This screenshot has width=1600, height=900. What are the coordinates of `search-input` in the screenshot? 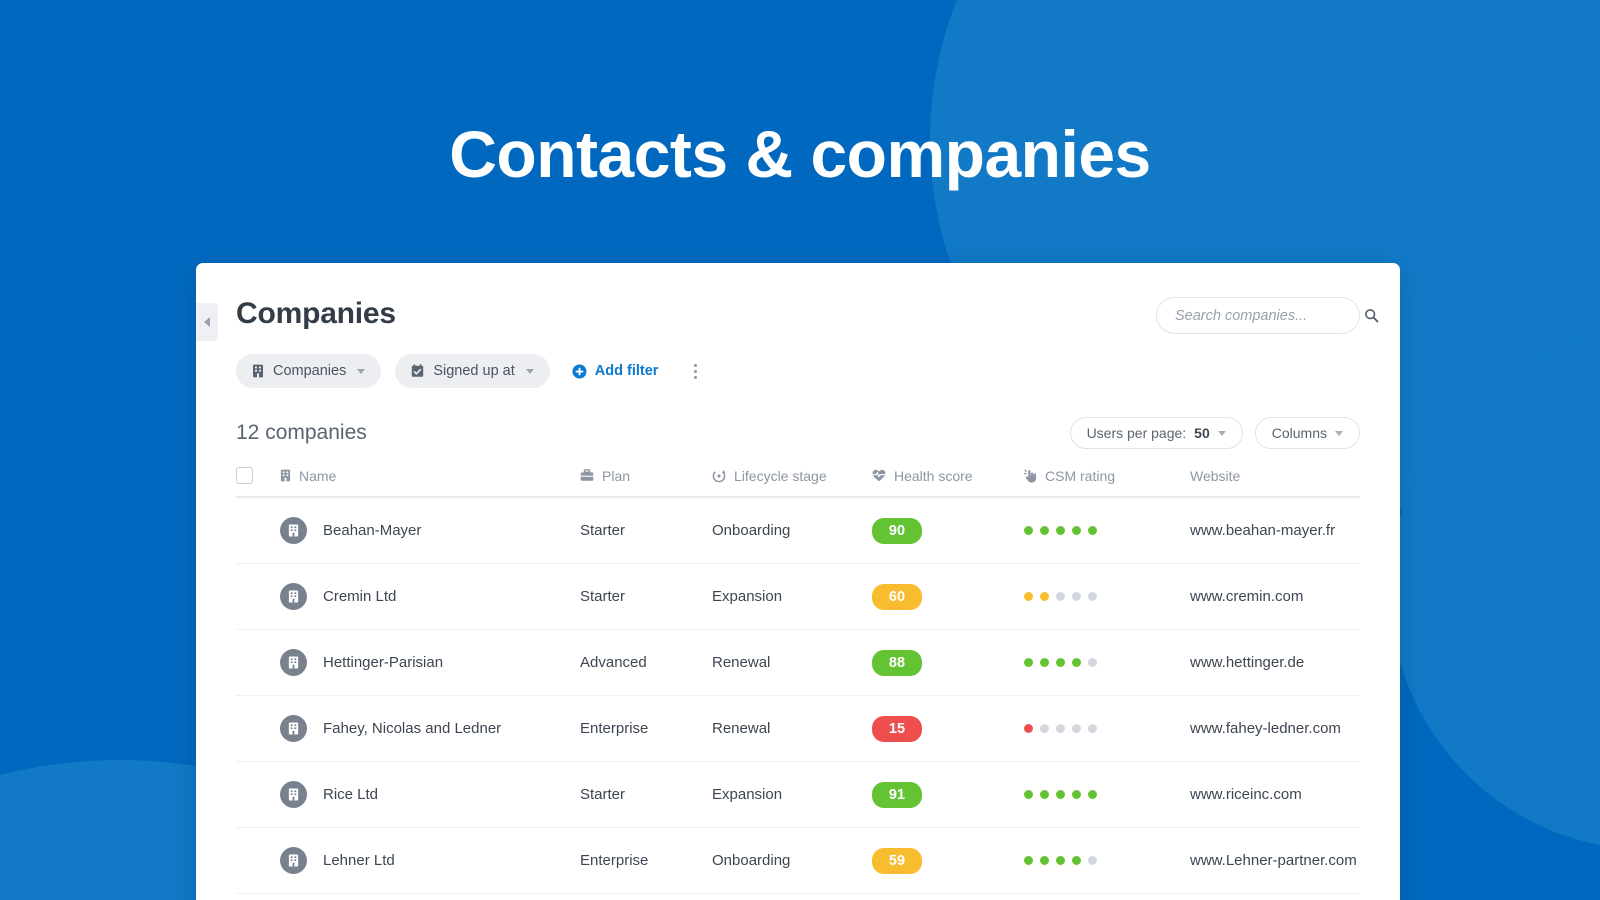 It's located at (1269, 315).